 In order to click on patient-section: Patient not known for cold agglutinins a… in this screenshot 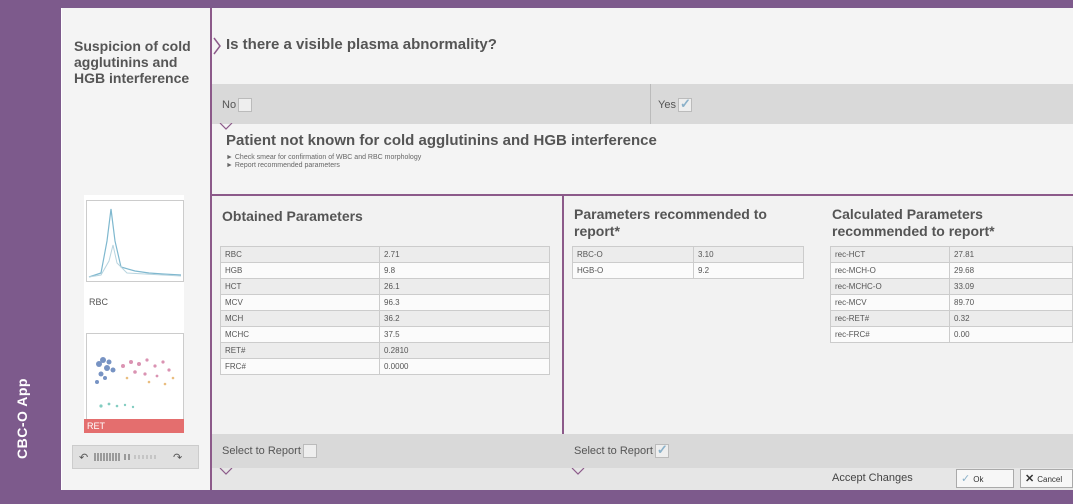, I will do `click(642, 158)`.